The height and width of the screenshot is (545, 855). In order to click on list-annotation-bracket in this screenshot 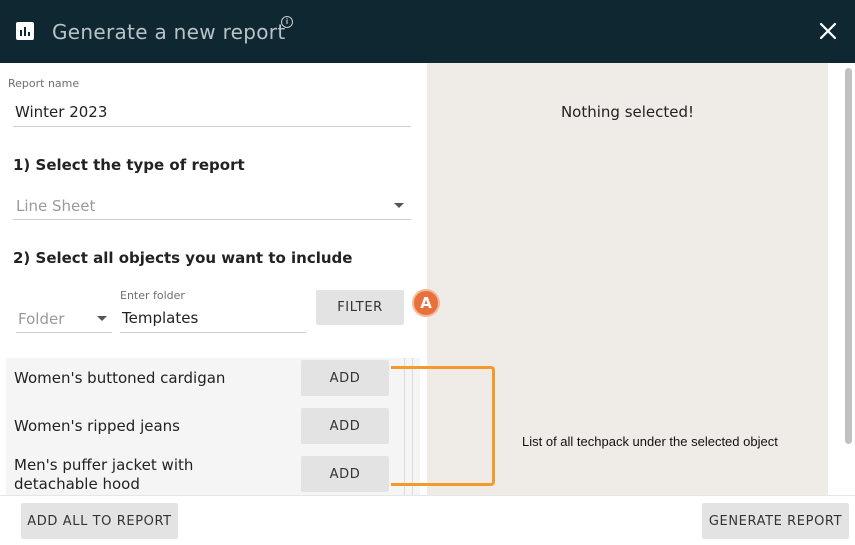, I will do `click(443, 426)`.